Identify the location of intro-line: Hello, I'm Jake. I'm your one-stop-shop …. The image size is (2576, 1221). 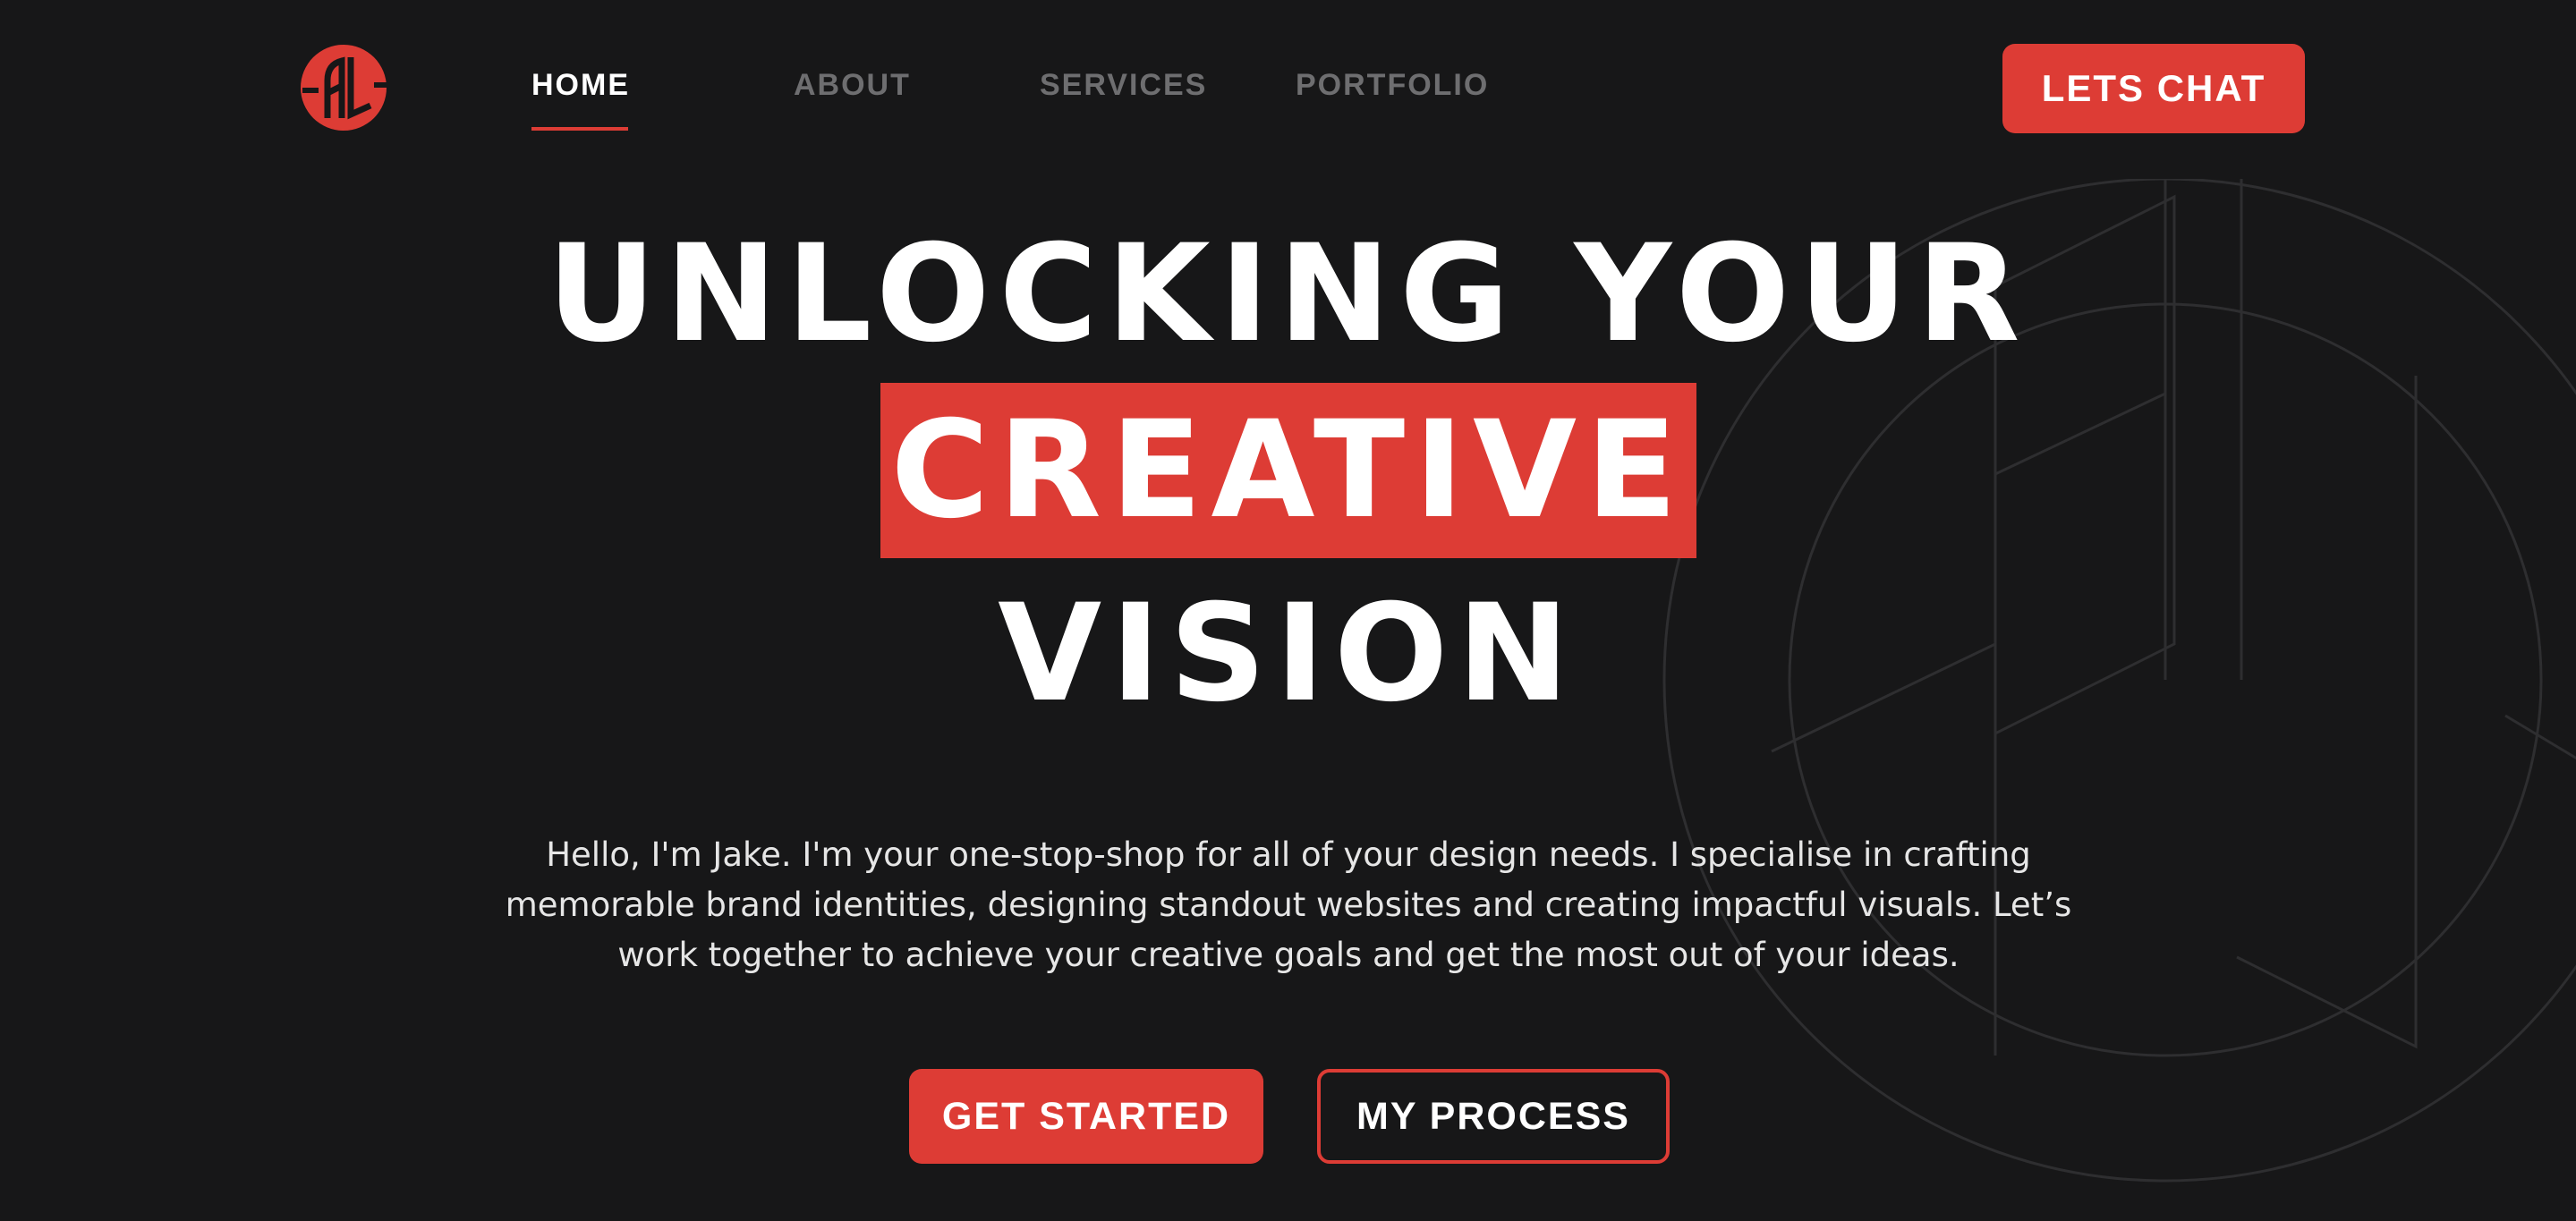
(1288, 855).